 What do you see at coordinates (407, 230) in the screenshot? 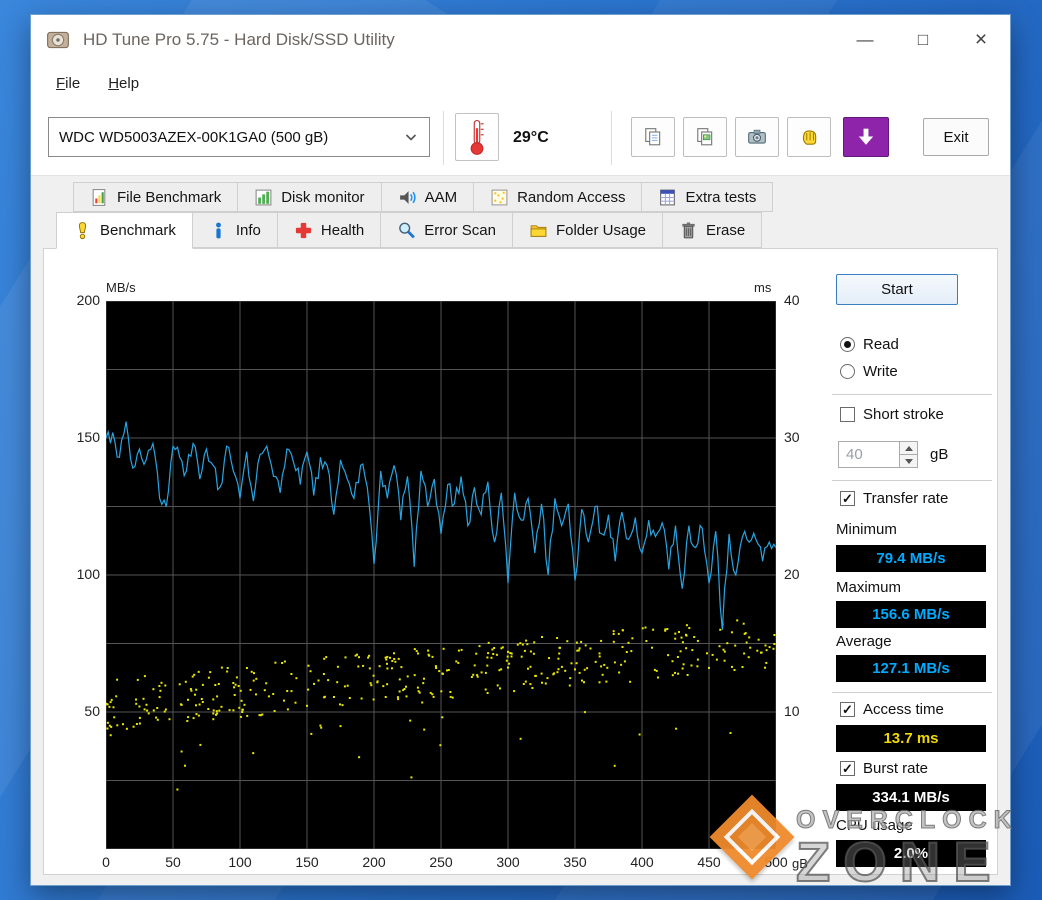
I see `error-scan-icon` at bounding box center [407, 230].